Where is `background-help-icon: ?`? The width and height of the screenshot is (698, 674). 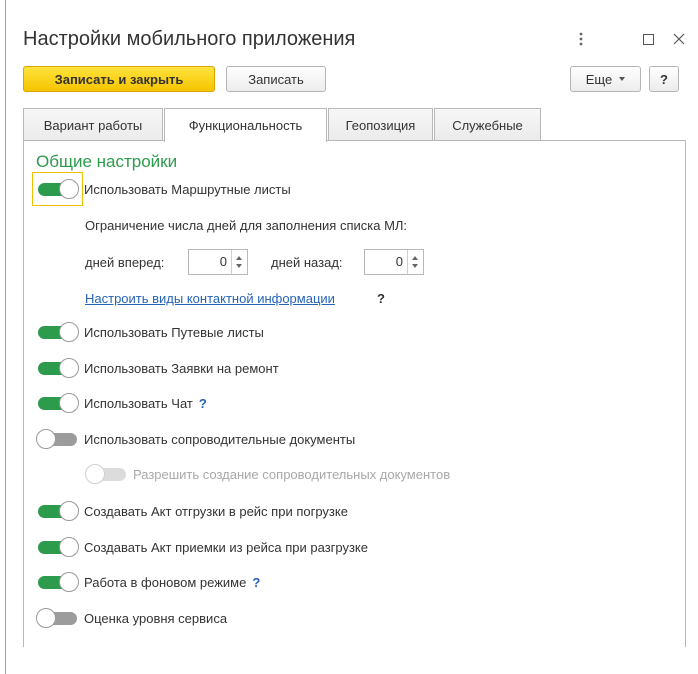 background-help-icon: ? is located at coordinates (256, 582).